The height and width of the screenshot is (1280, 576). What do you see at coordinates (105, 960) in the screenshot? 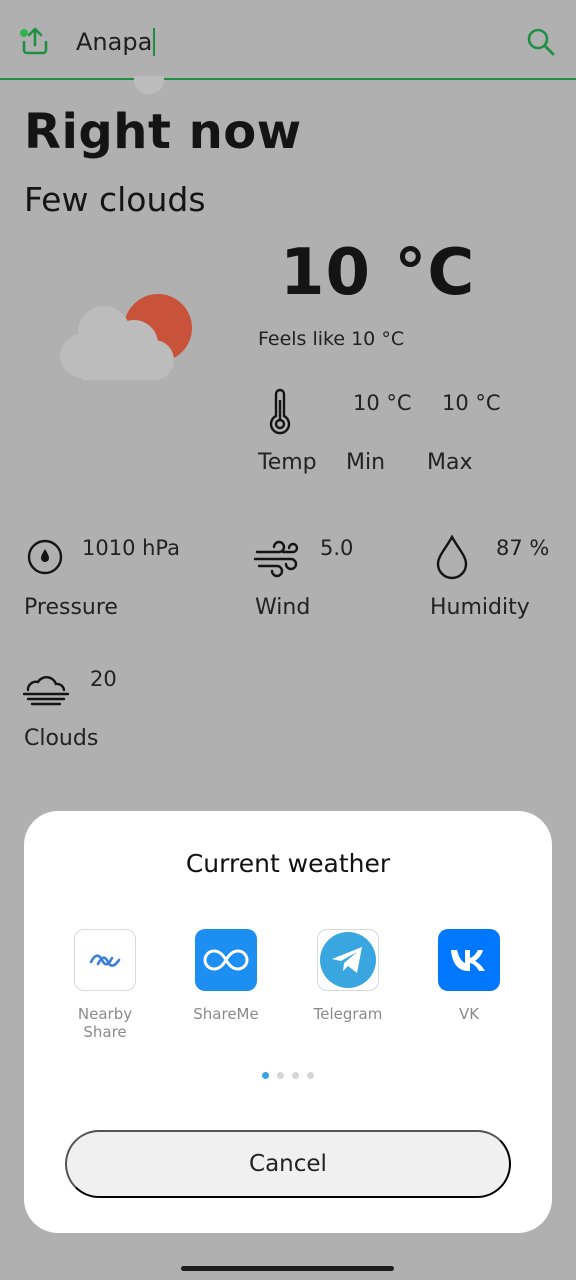
I see `nearby-share-icon` at bounding box center [105, 960].